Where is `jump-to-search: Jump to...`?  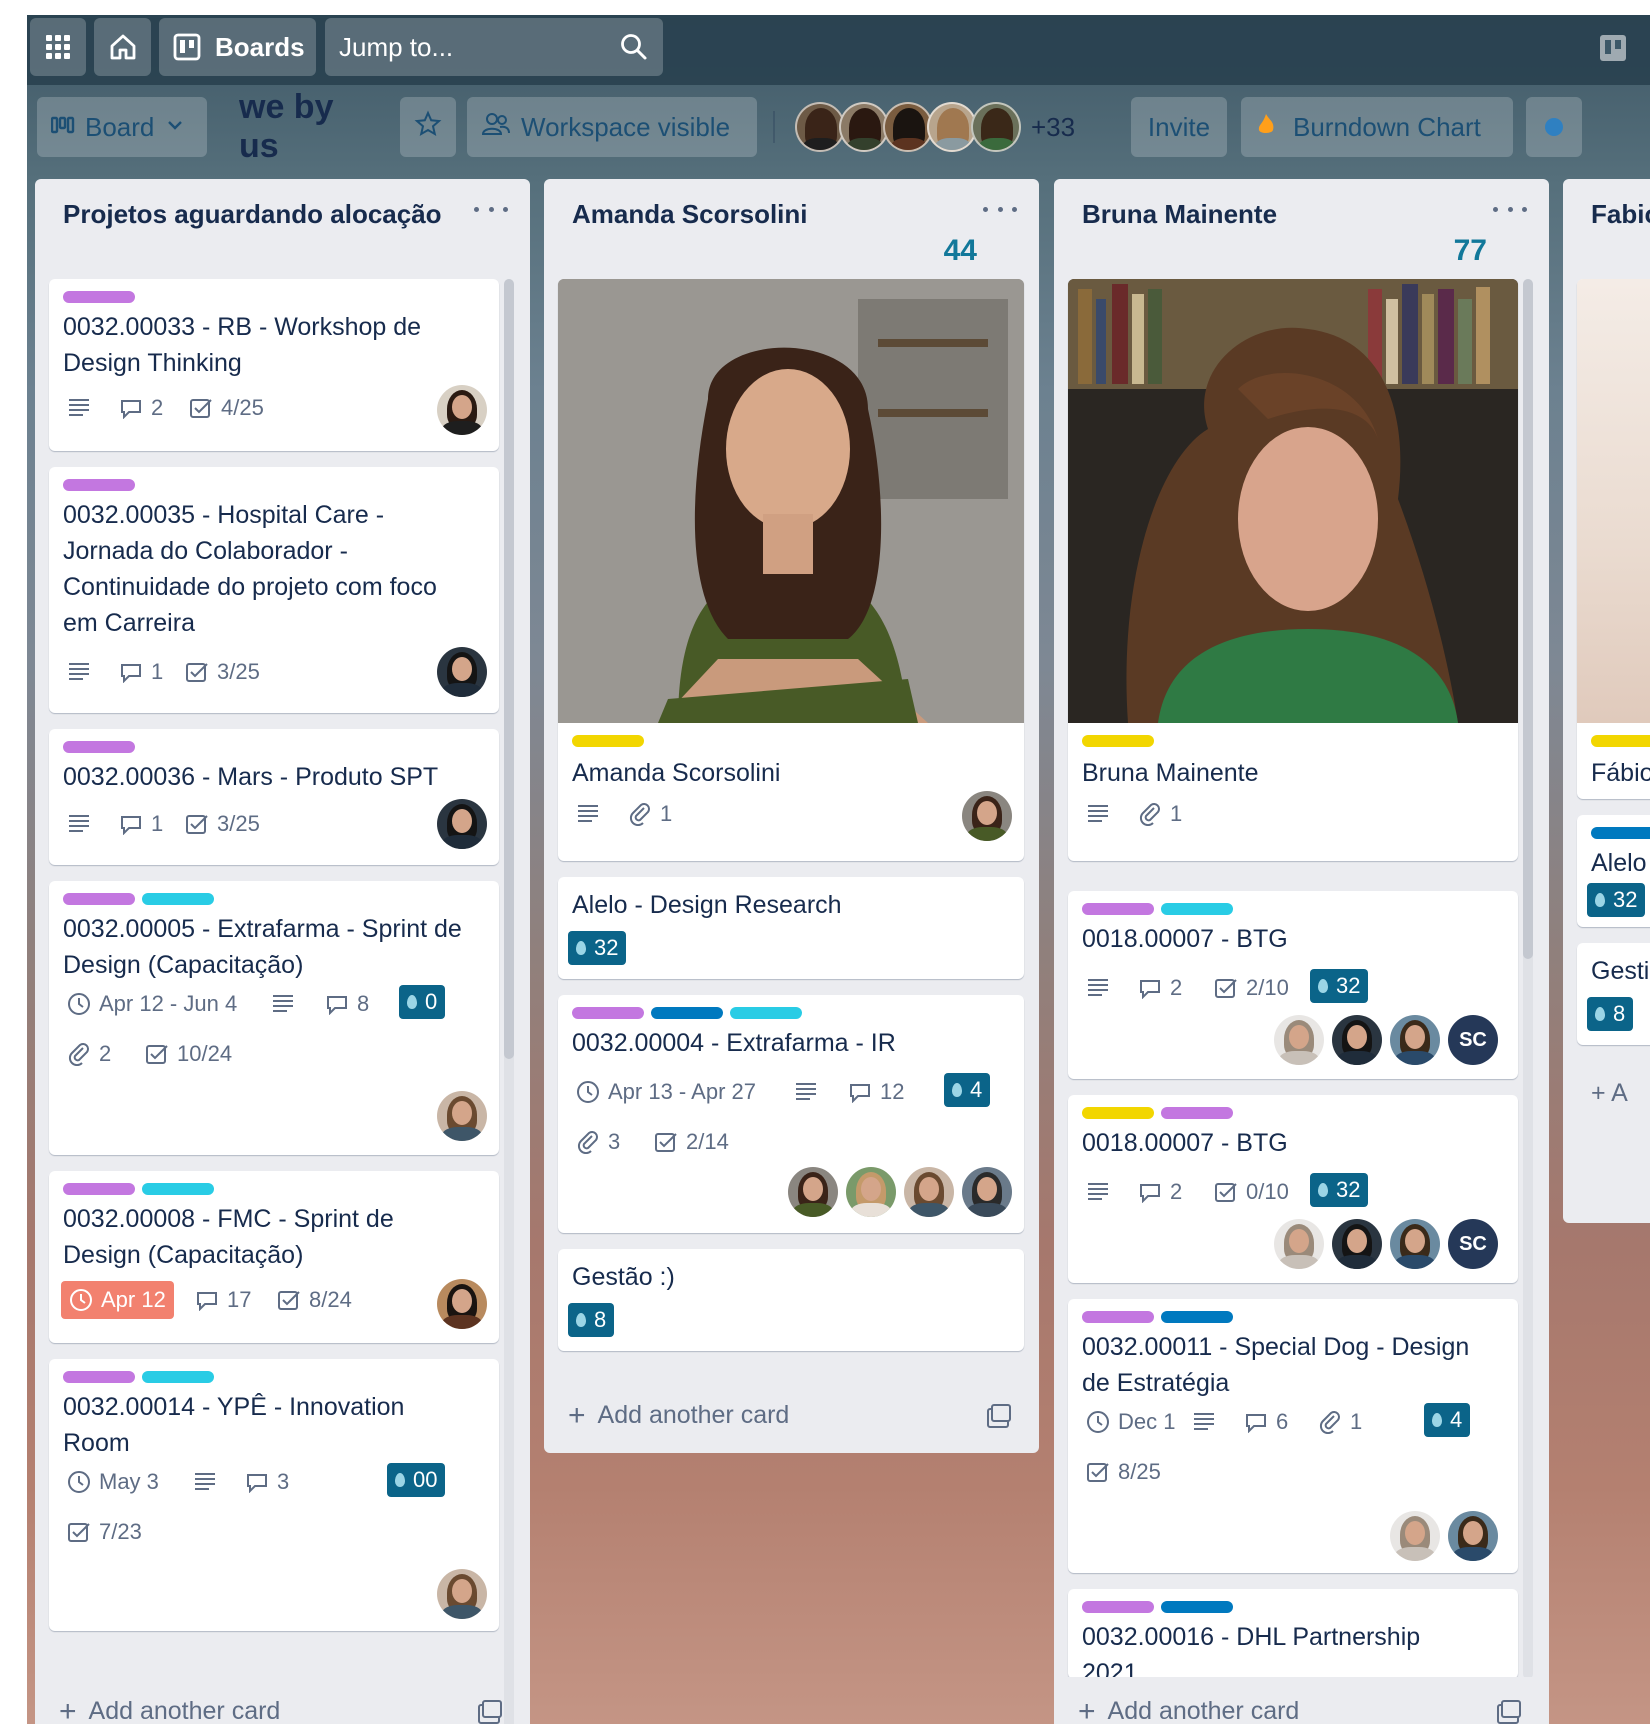
jump-to-search: Jump to... is located at coordinates (494, 47).